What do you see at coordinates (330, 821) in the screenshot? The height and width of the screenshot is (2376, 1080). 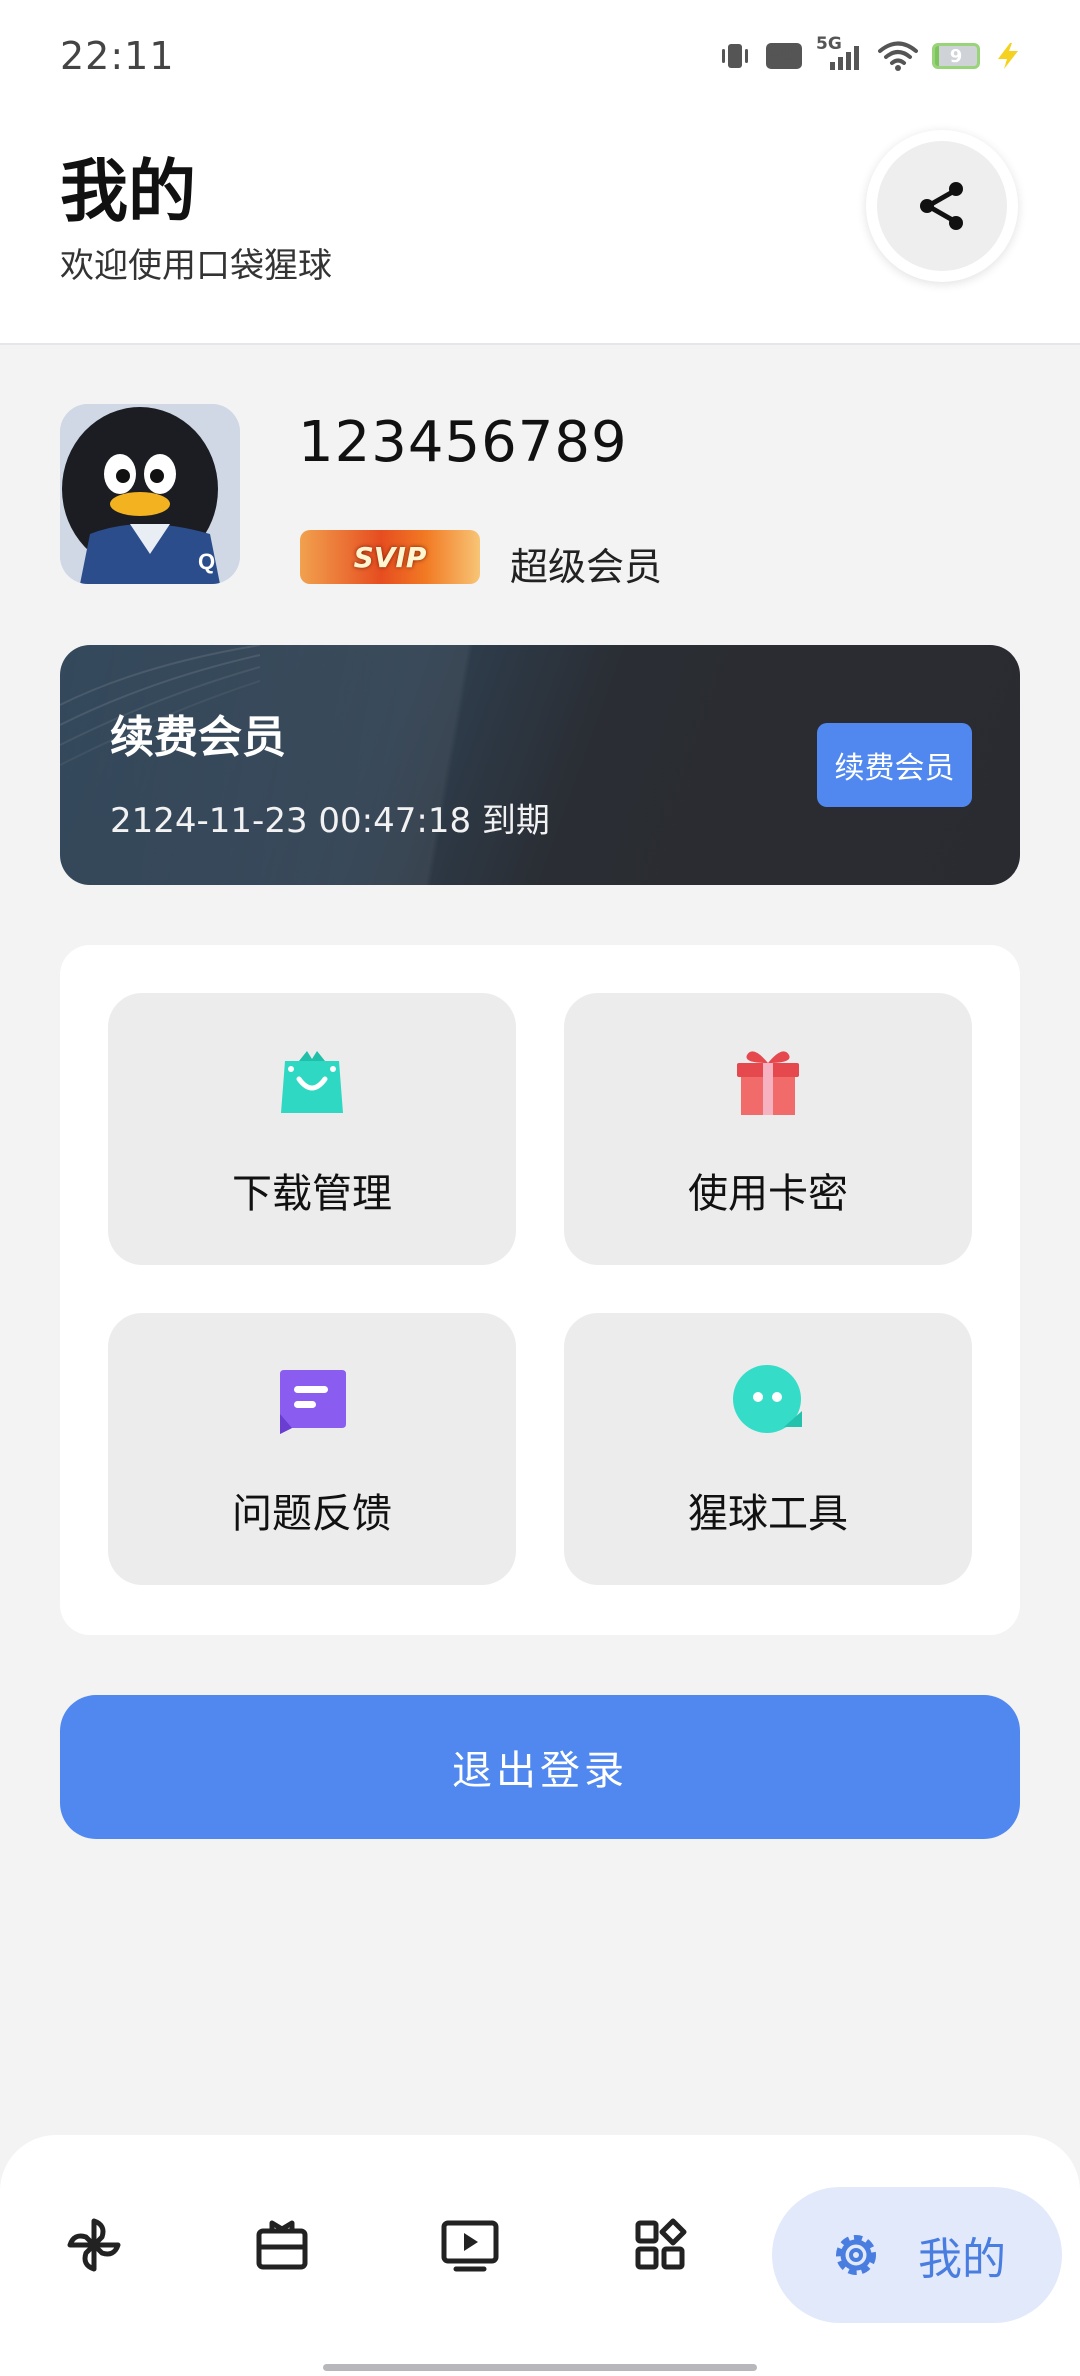 I see `expire-date: 2124-11-23 00:47:18 到期` at bounding box center [330, 821].